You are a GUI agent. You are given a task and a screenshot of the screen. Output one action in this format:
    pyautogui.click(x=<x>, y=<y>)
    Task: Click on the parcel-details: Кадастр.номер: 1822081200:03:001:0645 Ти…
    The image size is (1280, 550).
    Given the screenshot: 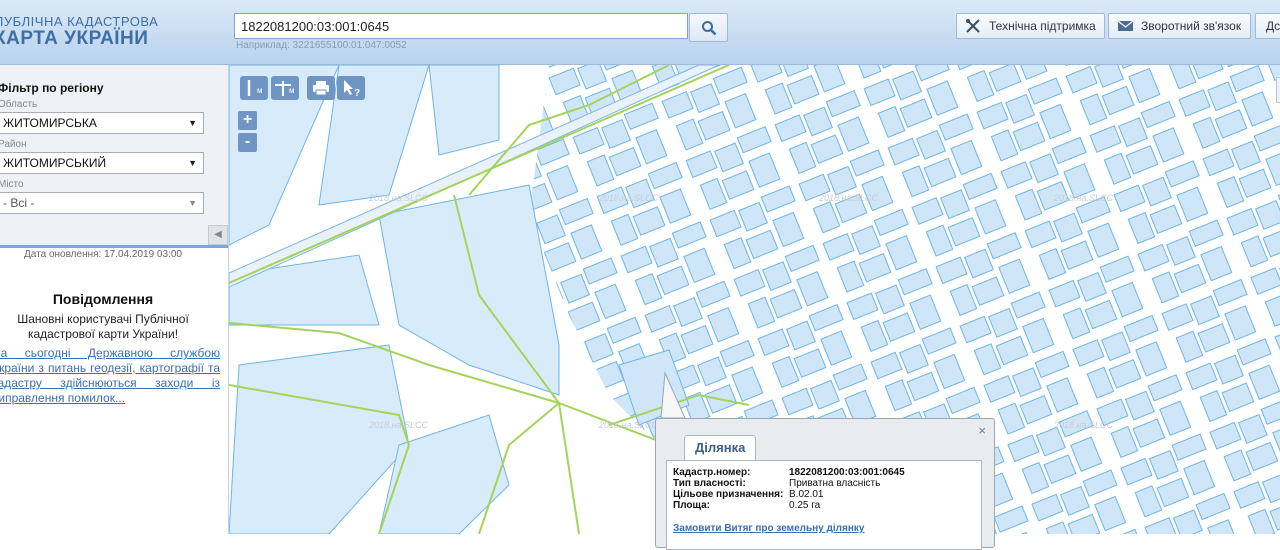 What is the action you would take?
    pyautogui.click(x=824, y=505)
    